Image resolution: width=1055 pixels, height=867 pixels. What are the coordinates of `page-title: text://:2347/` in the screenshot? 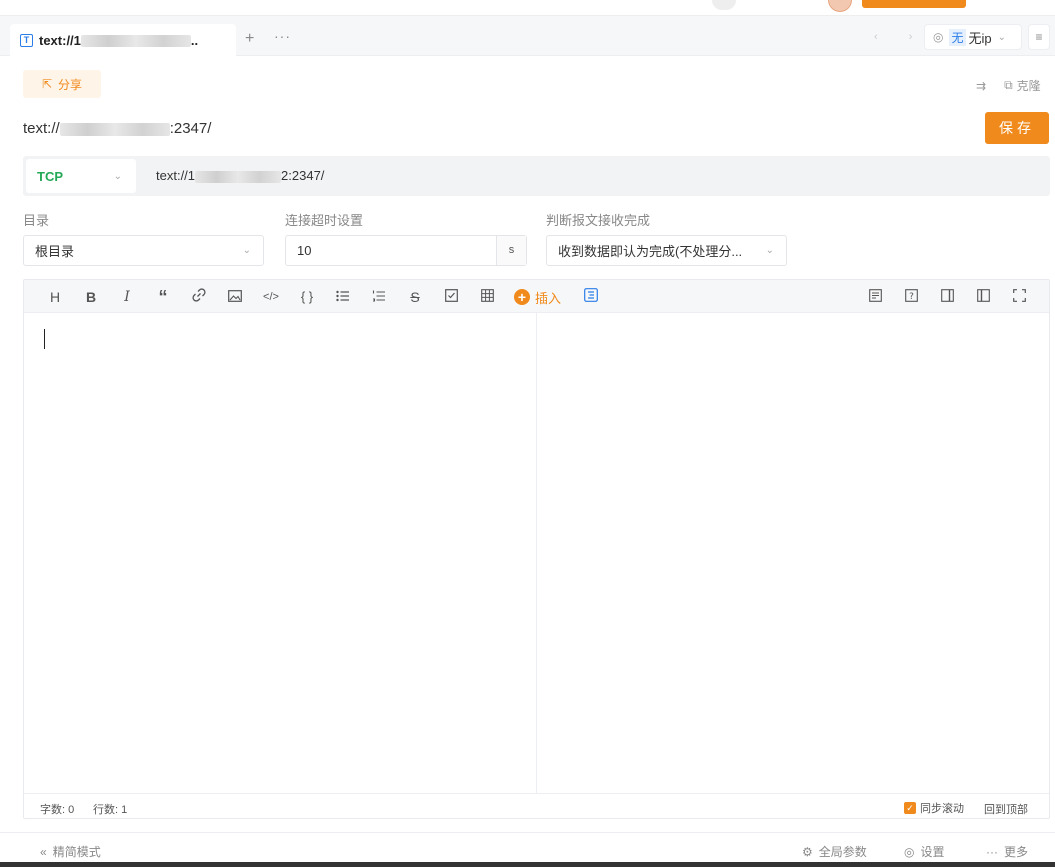 It's located at (117, 128).